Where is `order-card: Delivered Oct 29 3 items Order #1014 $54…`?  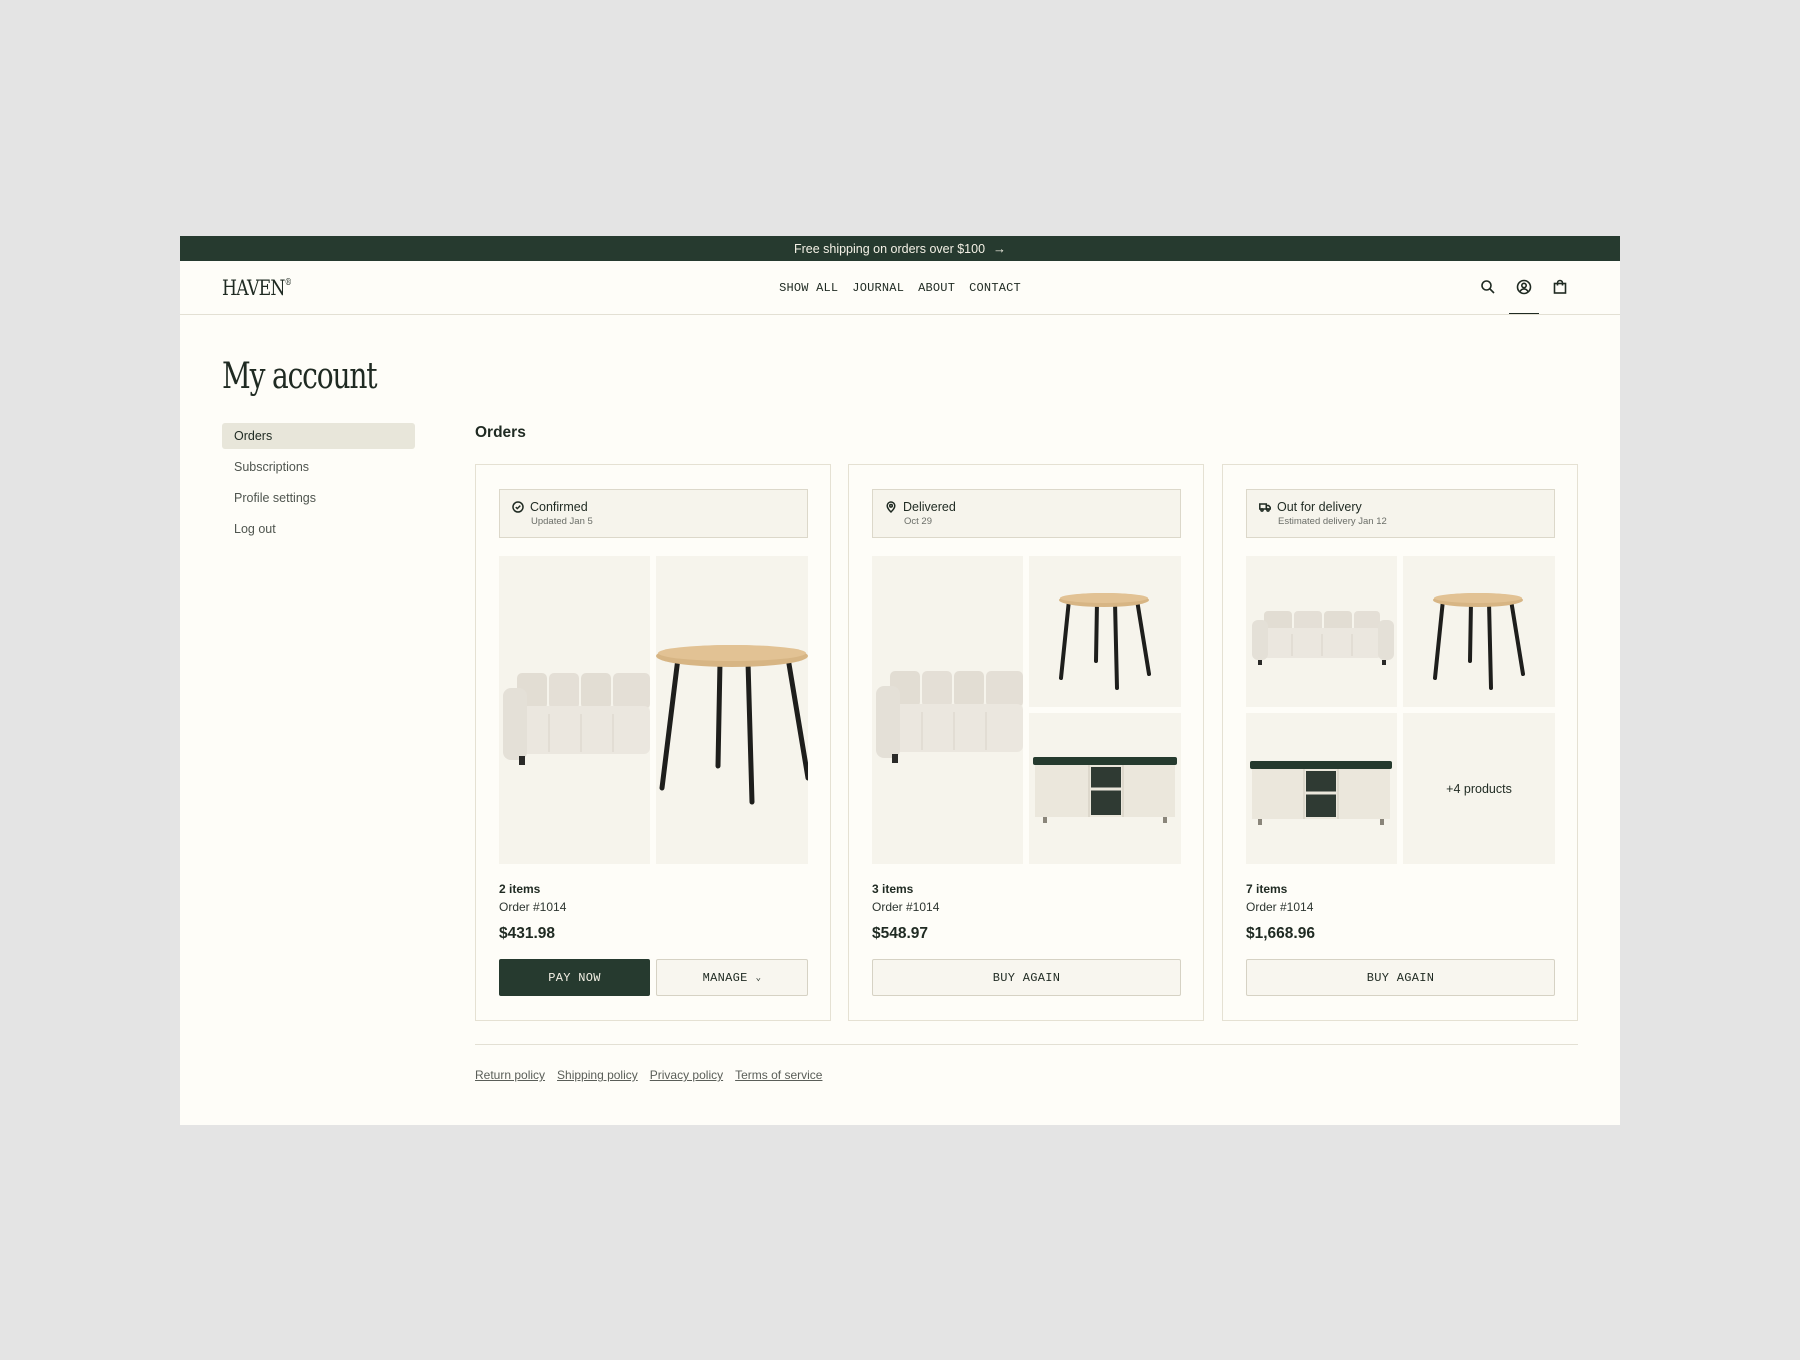
order-card: Delivered Oct 29 3 items Order #1014 $54… is located at coordinates (1026, 742).